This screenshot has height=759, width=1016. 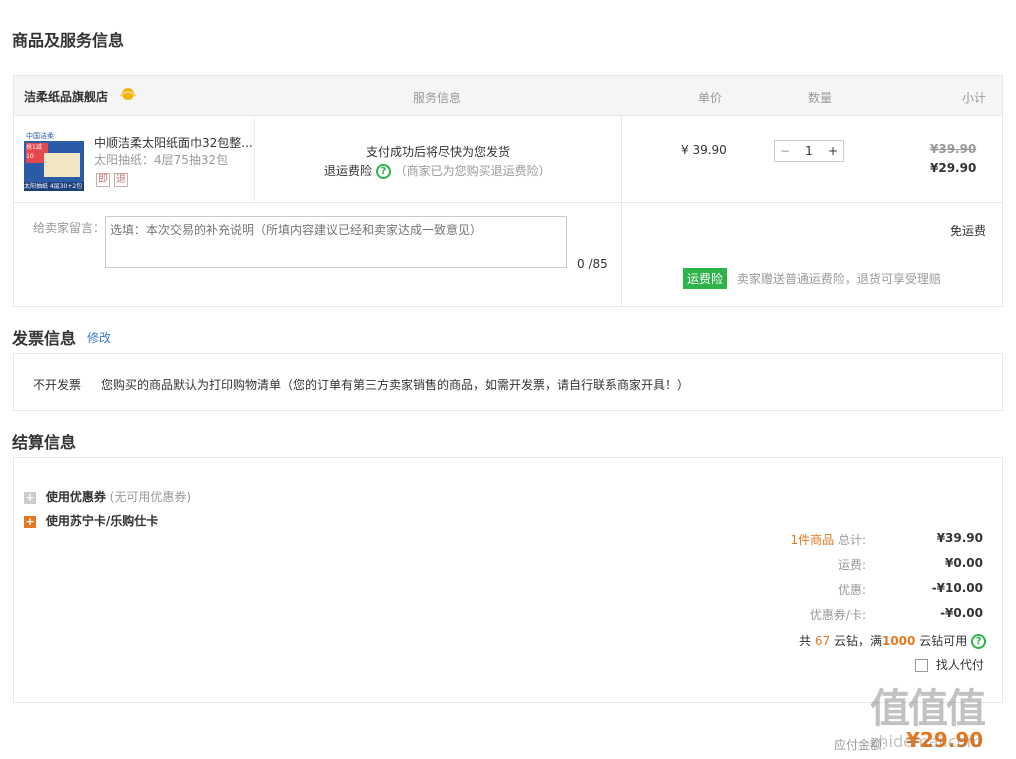 What do you see at coordinates (121, 180) in the screenshot?
I see `tag-return: 退` at bounding box center [121, 180].